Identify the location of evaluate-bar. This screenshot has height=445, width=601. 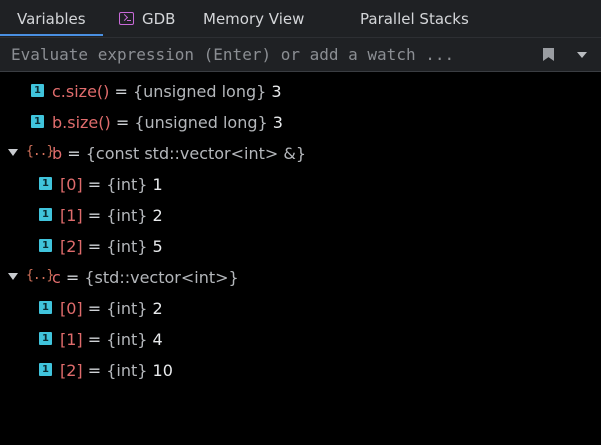
(300, 54).